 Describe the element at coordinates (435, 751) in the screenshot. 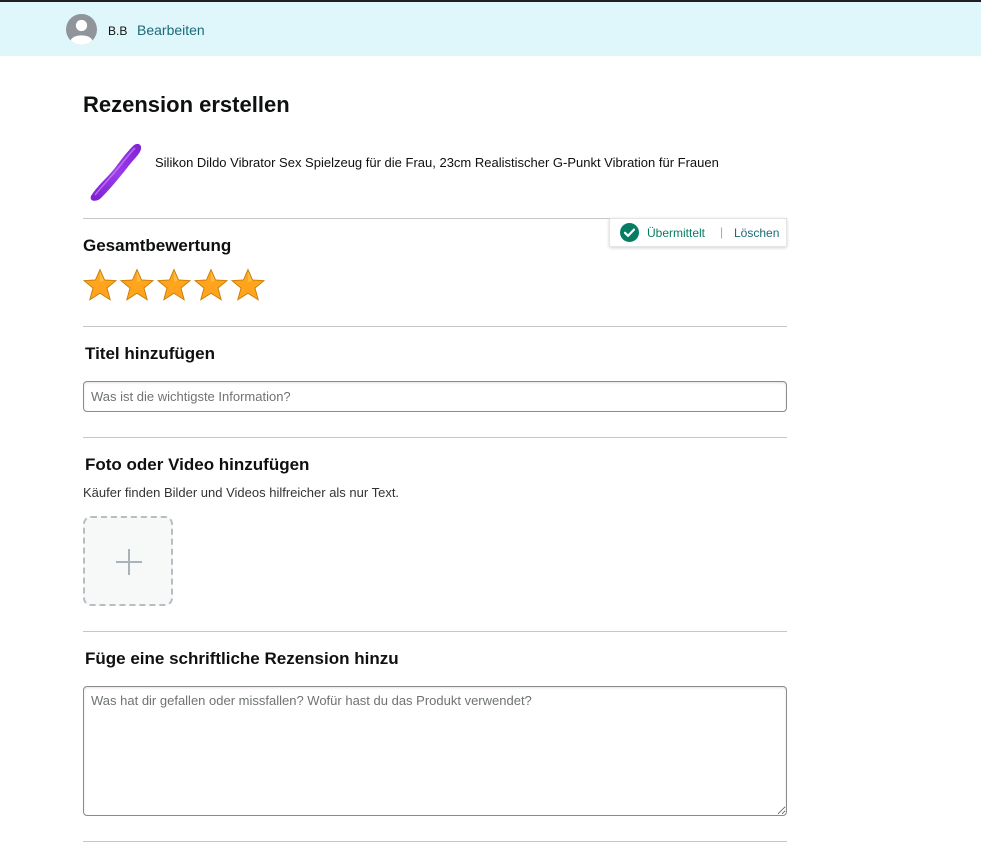

I see `review-text-area` at that location.